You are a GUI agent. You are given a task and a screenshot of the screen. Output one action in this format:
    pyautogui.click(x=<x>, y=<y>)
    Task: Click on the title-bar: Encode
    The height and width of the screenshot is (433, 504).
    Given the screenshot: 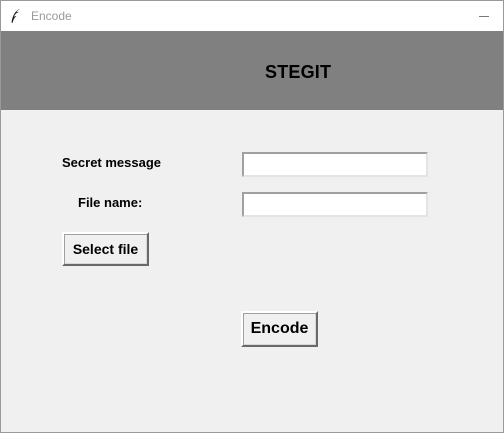 What is the action you would take?
    pyautogui.click(x=252, y=16)
    